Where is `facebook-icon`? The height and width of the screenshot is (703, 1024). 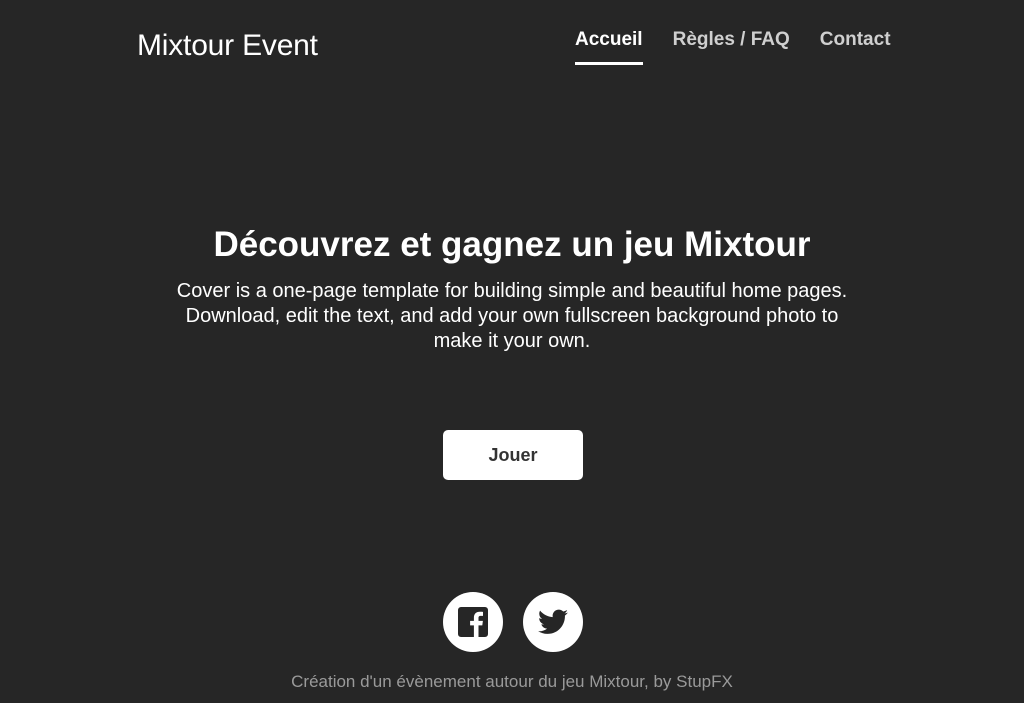 facebook-icon is located at coordinates (473, 622).